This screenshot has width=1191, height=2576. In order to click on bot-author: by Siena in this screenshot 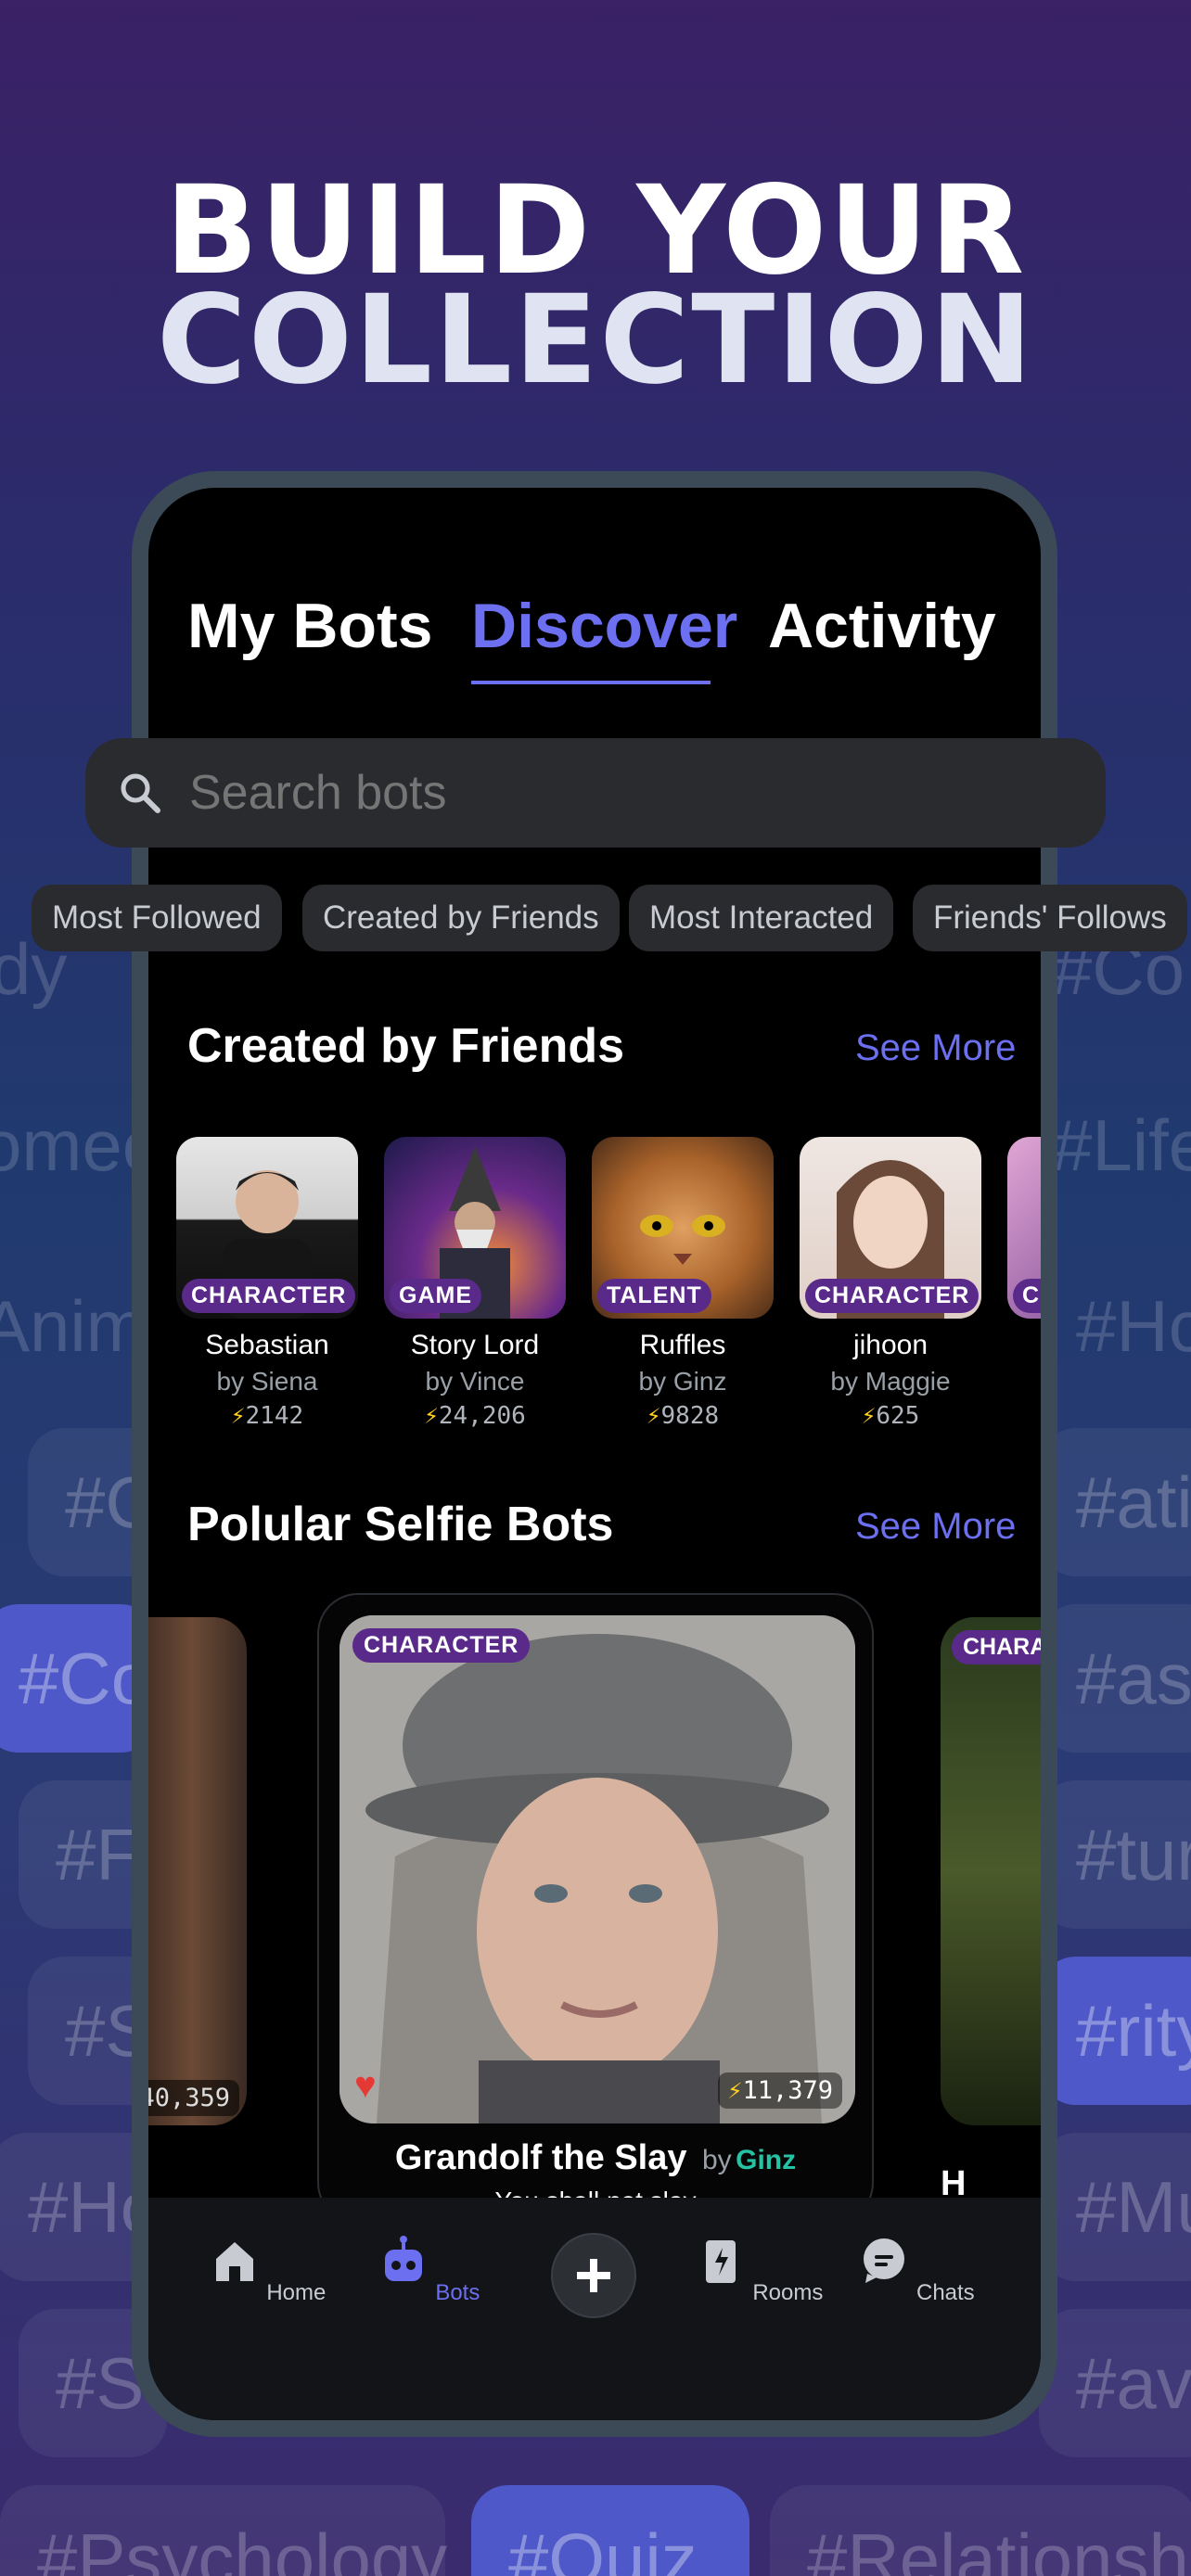, I will do `click(267, 1381)`.